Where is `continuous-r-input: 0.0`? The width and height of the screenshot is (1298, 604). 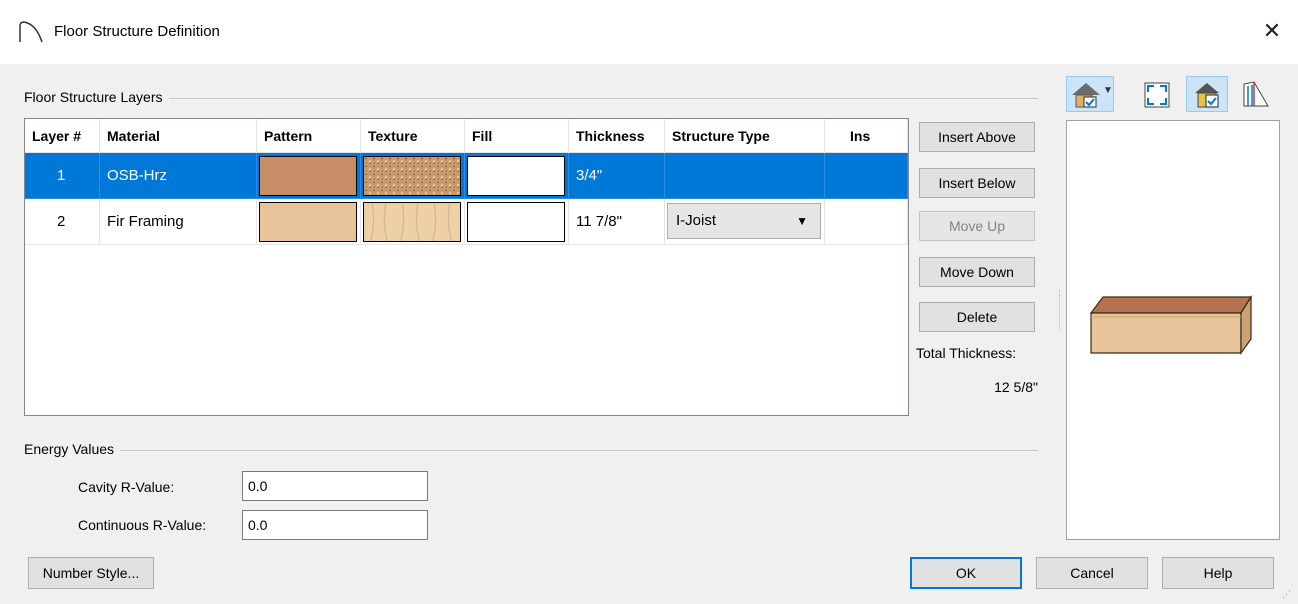 continuous-r-input: 0.0 is located at coordinates (335, 525).